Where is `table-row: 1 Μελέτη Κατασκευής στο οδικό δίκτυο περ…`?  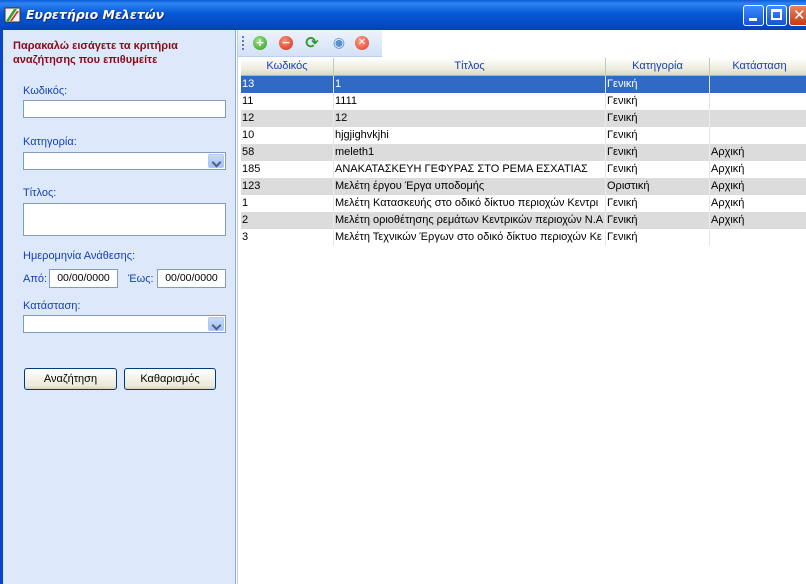 table-row: 1 Μελέτη Κατασκευής στο οδικό δίκτυο περ… is located at coordinates (523, 203).